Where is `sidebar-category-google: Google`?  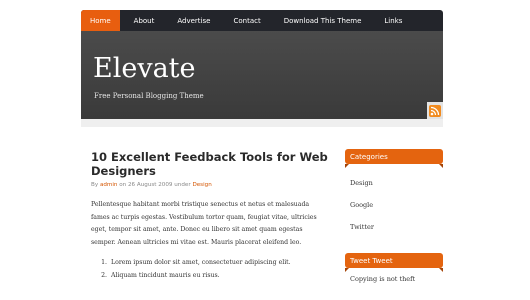
sidebar-category-google: Google is located at coordinates (396, 205).